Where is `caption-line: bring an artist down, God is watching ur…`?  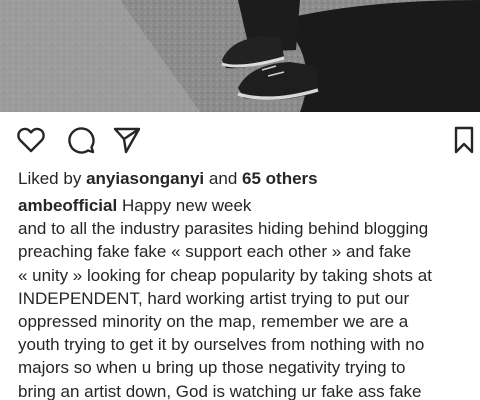
caption-line: bring an artist down, God is watching ur… is located at coordinates (220, 390).